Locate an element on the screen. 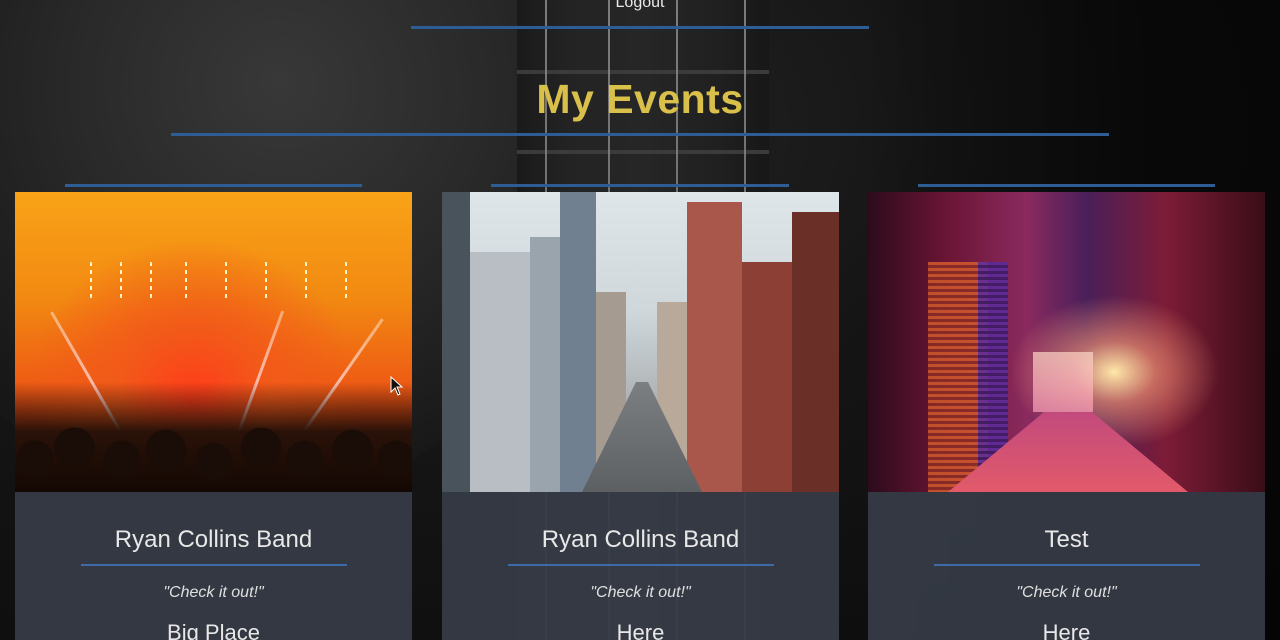  nav-divider is located at coordinates (640, 27).